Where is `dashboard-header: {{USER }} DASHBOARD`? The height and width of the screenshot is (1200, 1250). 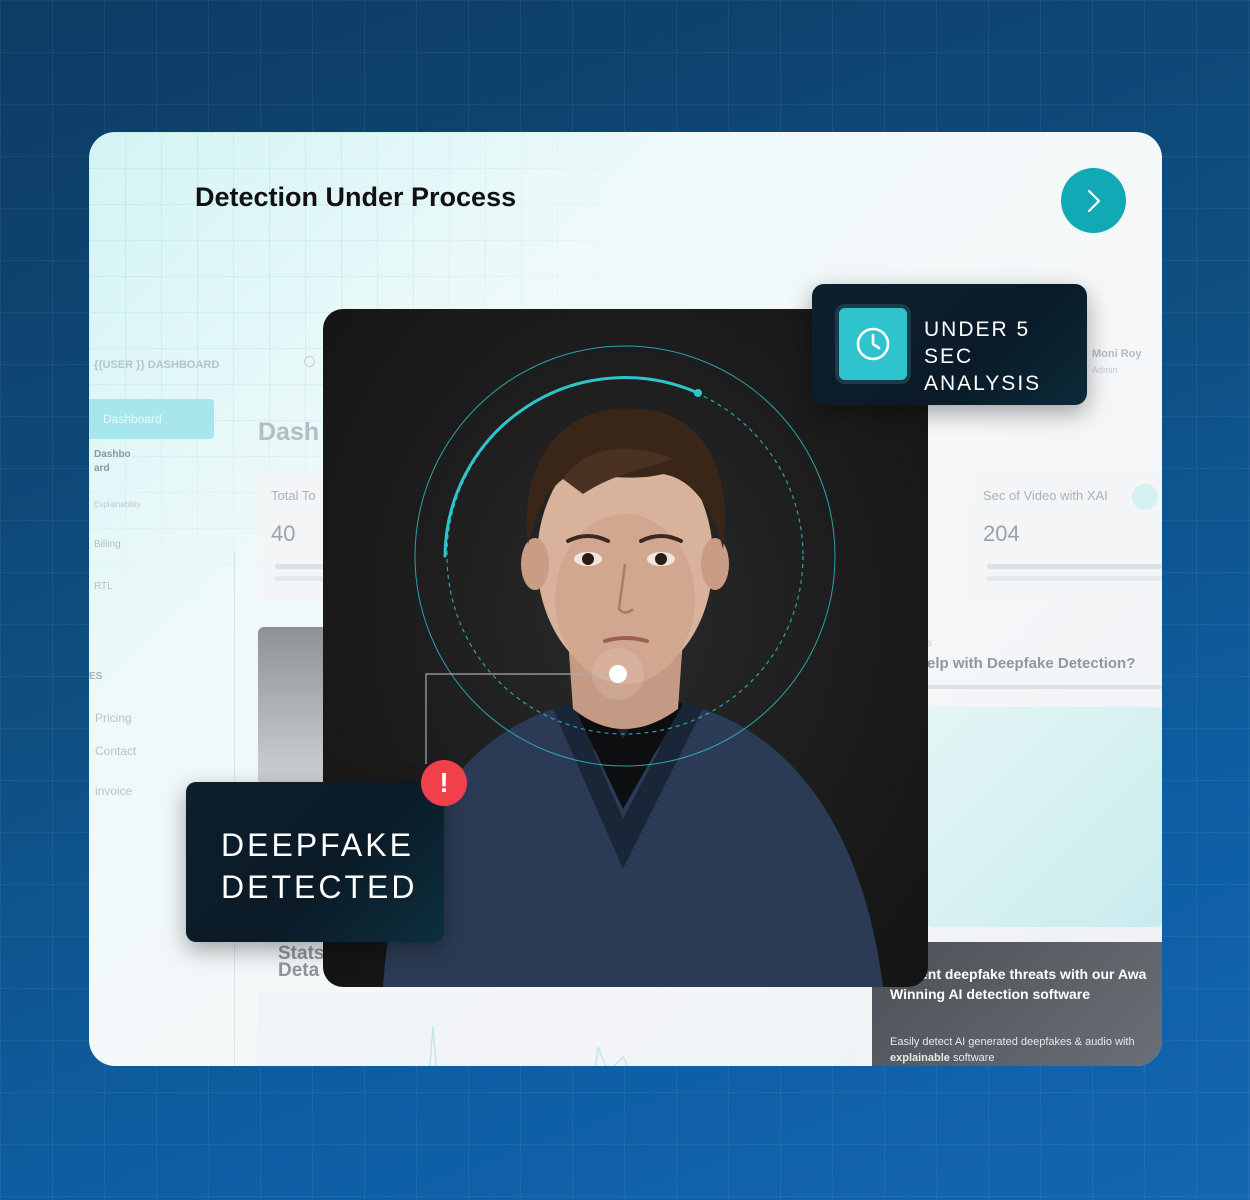 dashboard-header: {{USER }} DASHBOARD is located at coordinates (157, 365).